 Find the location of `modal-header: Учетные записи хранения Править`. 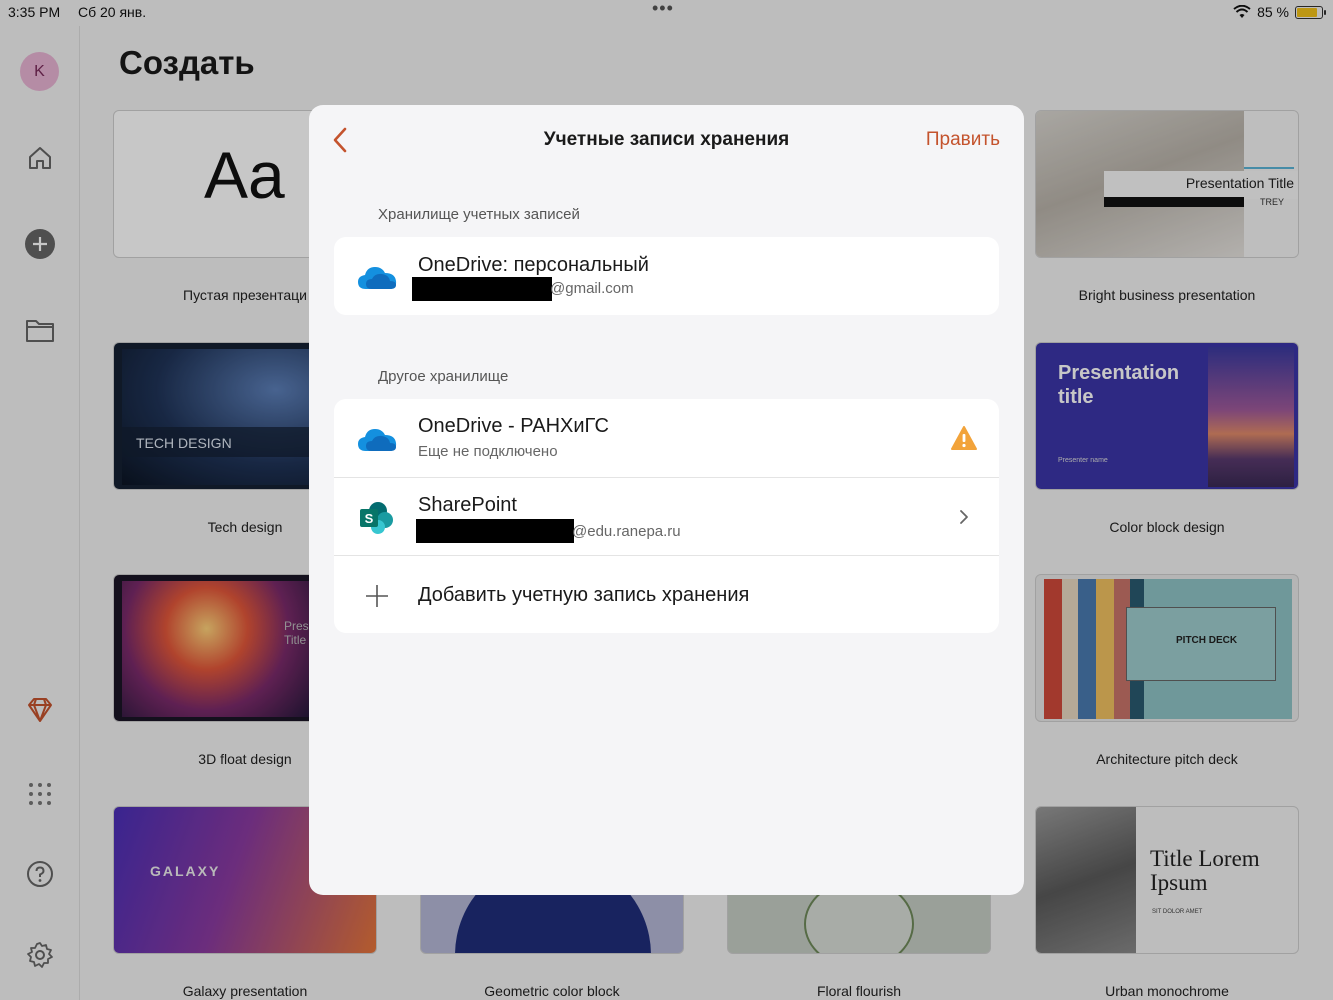

modal-header: Учетные записи хранения Править is located at coordinates (666, 140).